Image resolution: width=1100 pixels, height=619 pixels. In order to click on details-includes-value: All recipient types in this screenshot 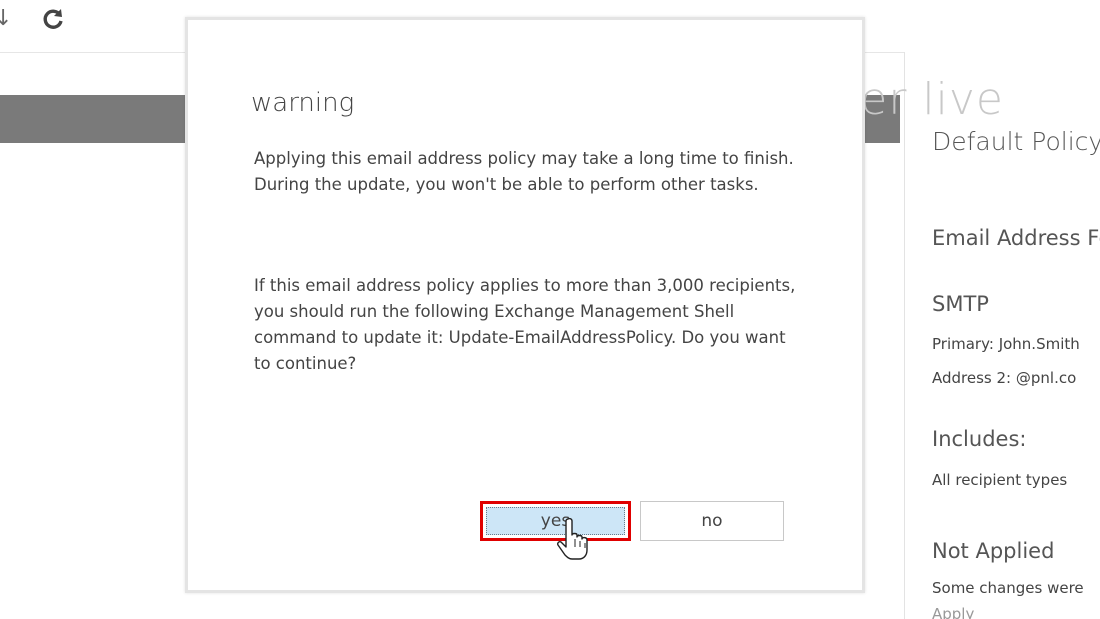, I will do `click(1000, 480)`.